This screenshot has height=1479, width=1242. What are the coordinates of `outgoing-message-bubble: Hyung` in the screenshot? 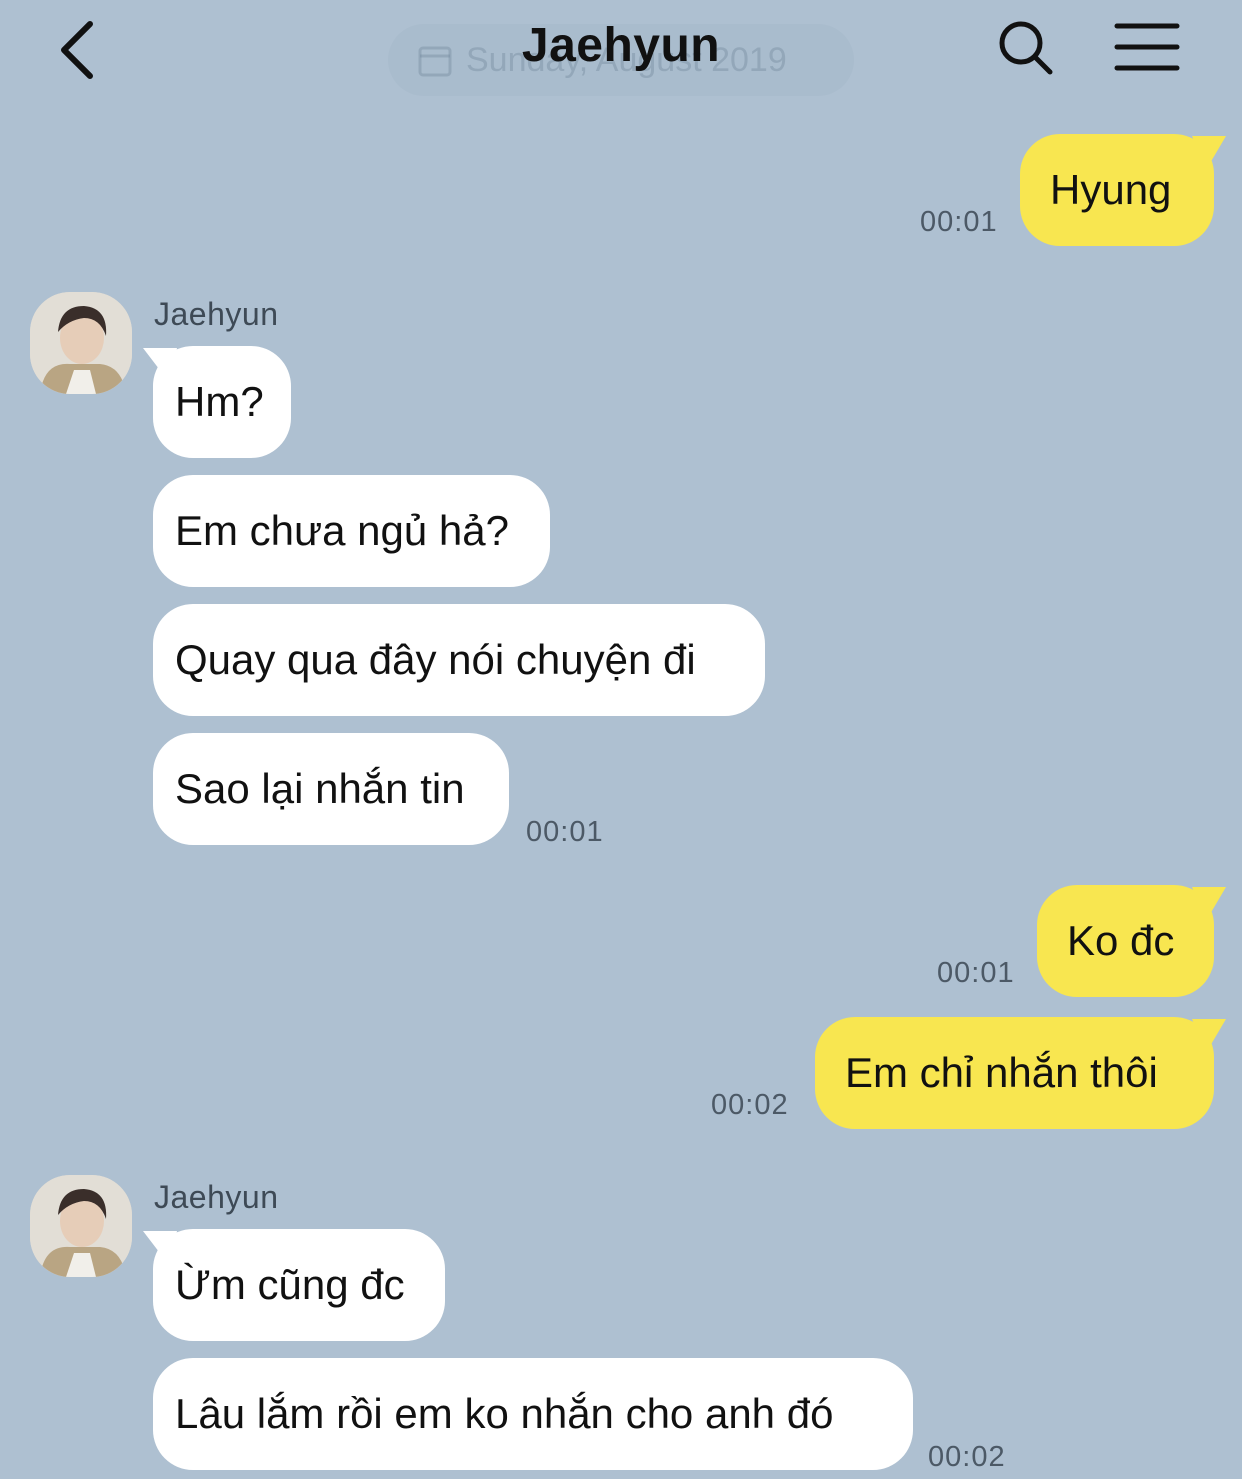 It's located at (1123, 190).